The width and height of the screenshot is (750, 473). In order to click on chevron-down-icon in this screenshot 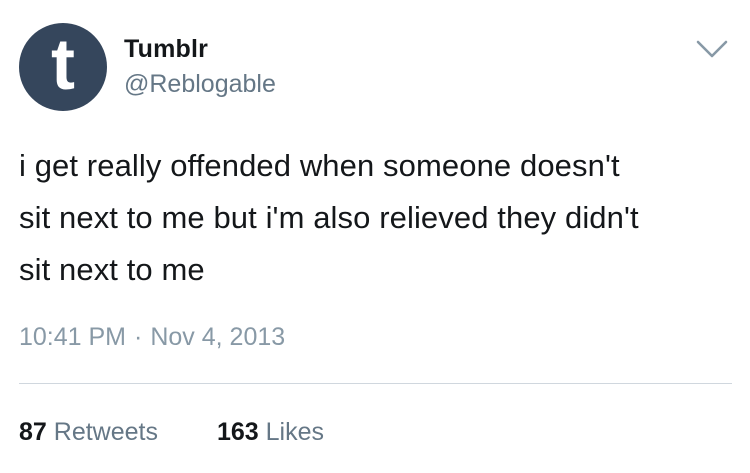, I will do `click(712, 49)`.